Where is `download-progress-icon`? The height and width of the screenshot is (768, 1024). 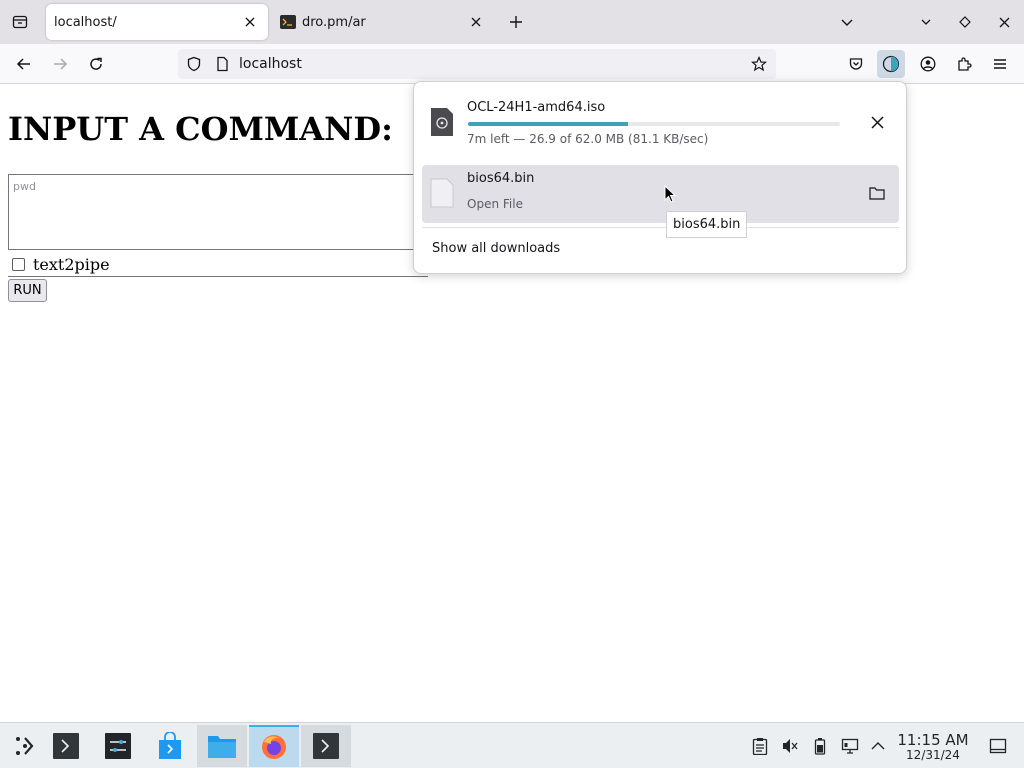
download-progress-icon is located at coordinates (891, 64).